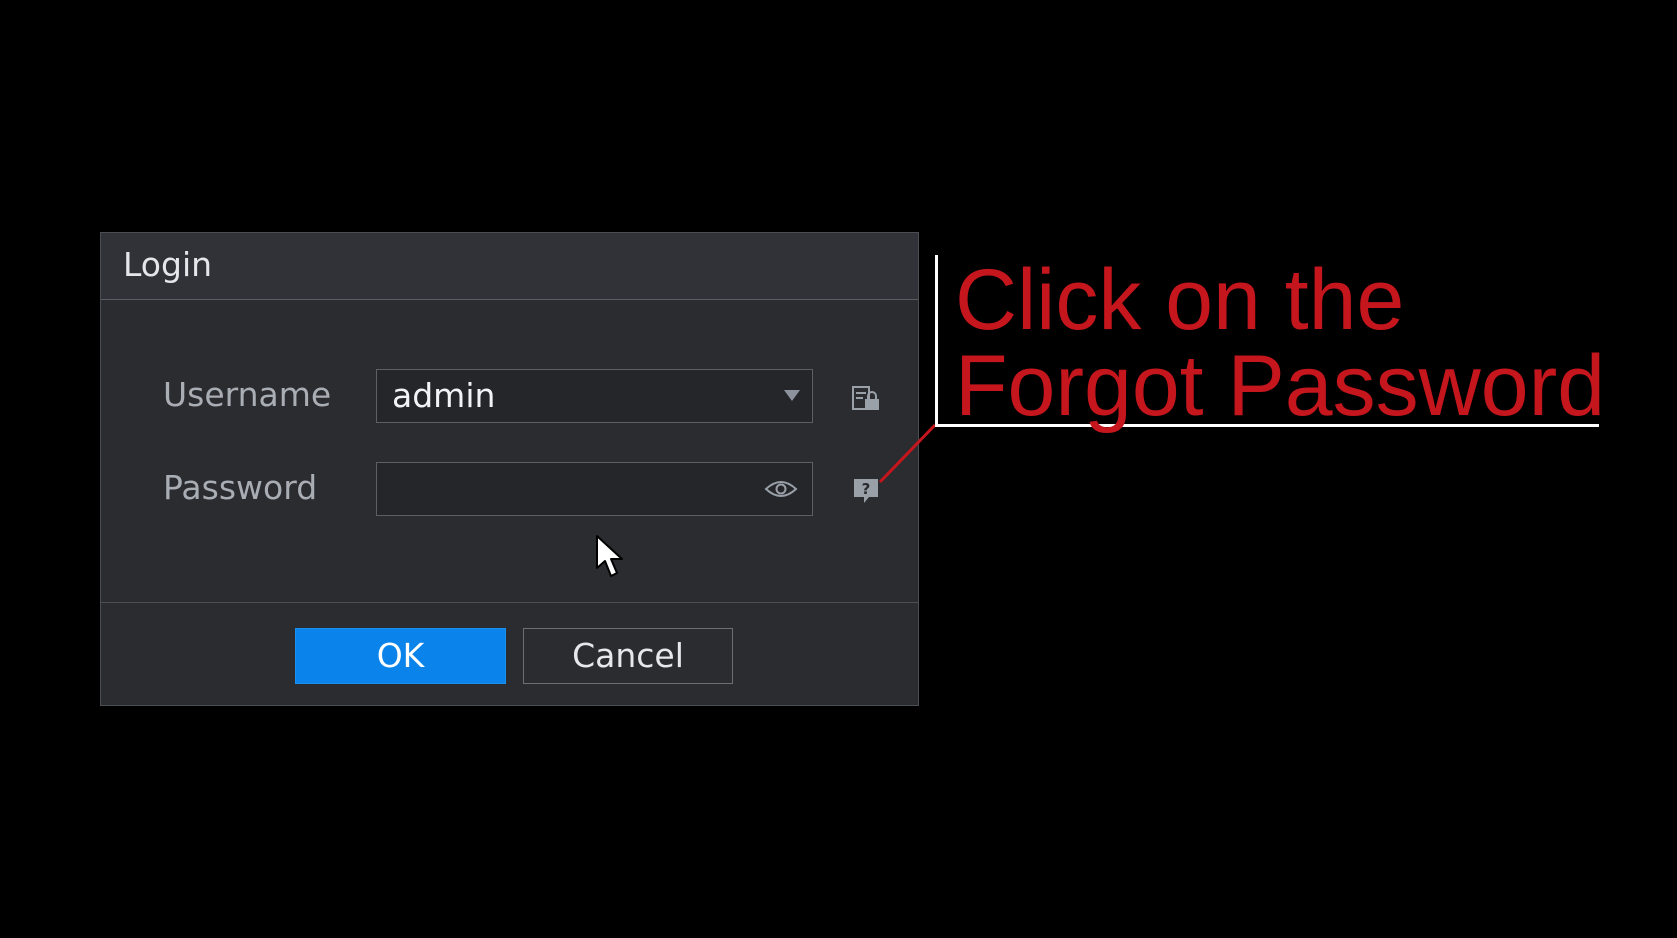  I want to click on cancel-button: Cancel, so click(628, 656).